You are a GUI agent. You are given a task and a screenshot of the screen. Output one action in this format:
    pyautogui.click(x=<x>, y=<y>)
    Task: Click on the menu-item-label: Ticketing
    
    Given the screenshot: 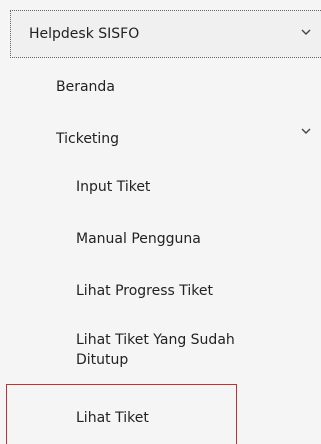 What is the action you would take?
    pyautogui.click(x=88, y=139)
    